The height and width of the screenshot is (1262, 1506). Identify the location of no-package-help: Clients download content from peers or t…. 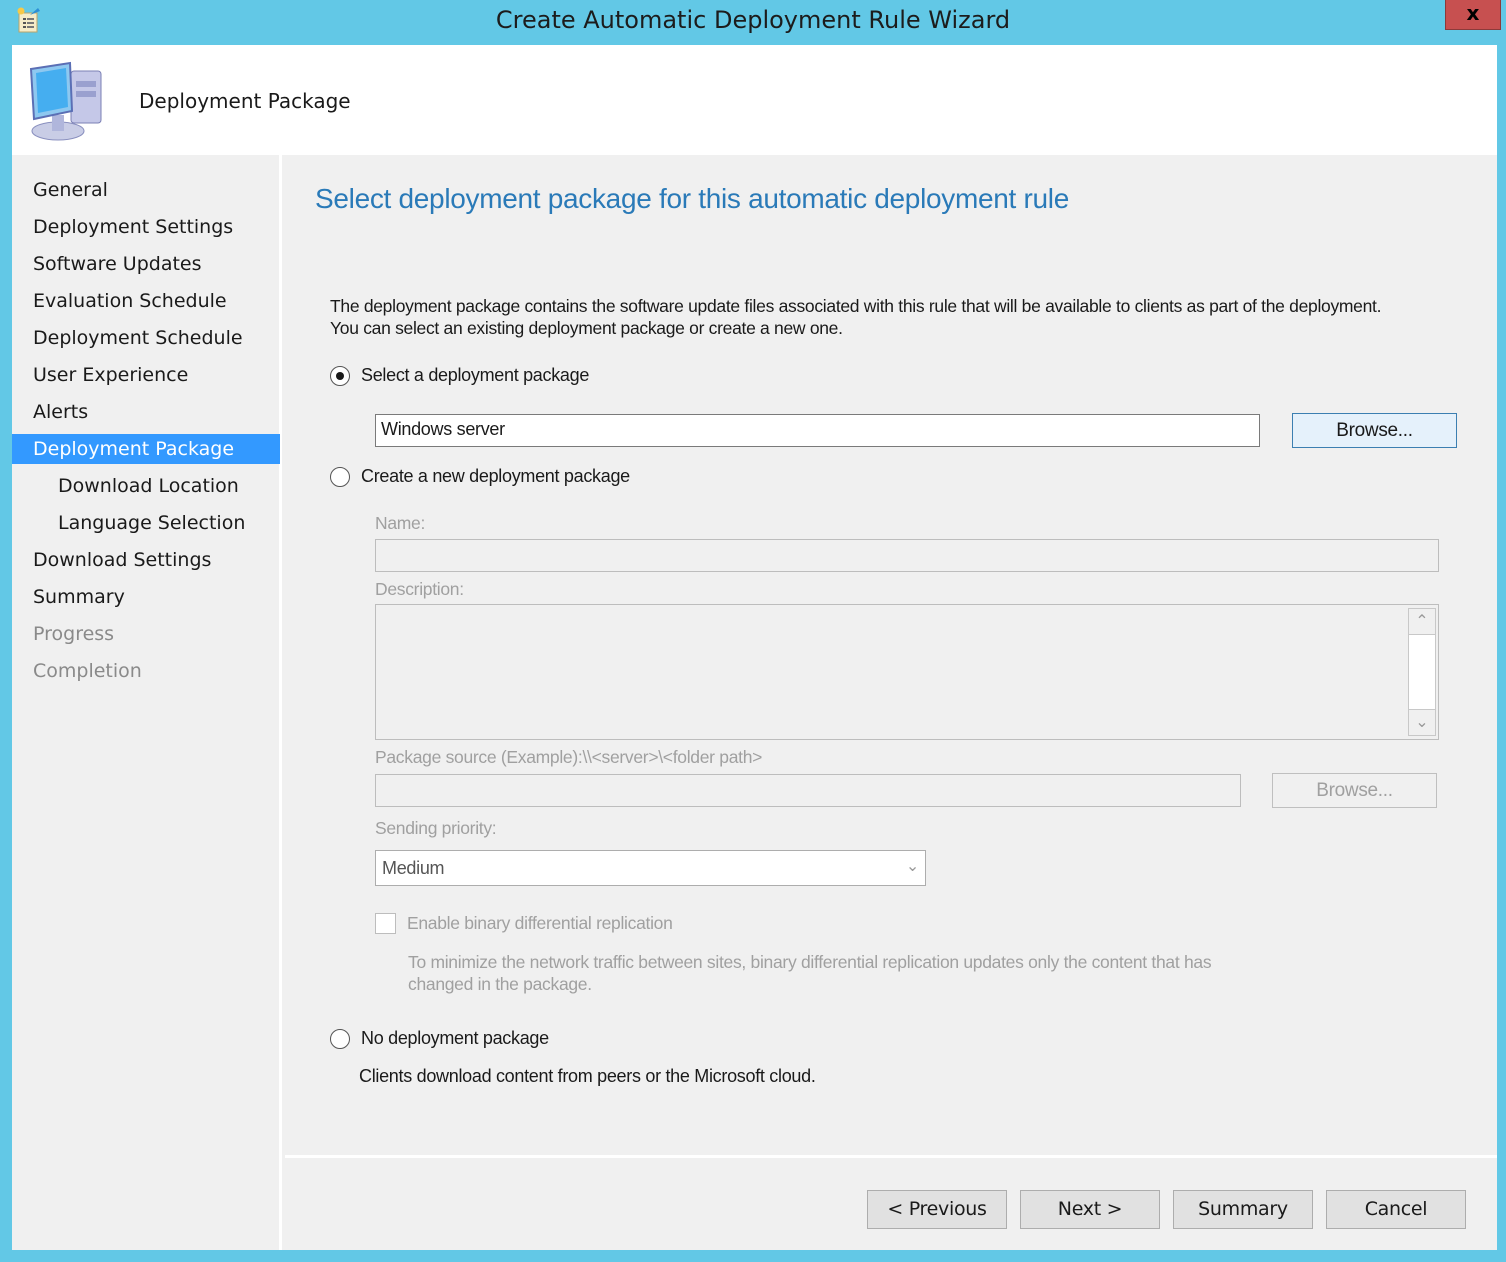
(587, 1076).